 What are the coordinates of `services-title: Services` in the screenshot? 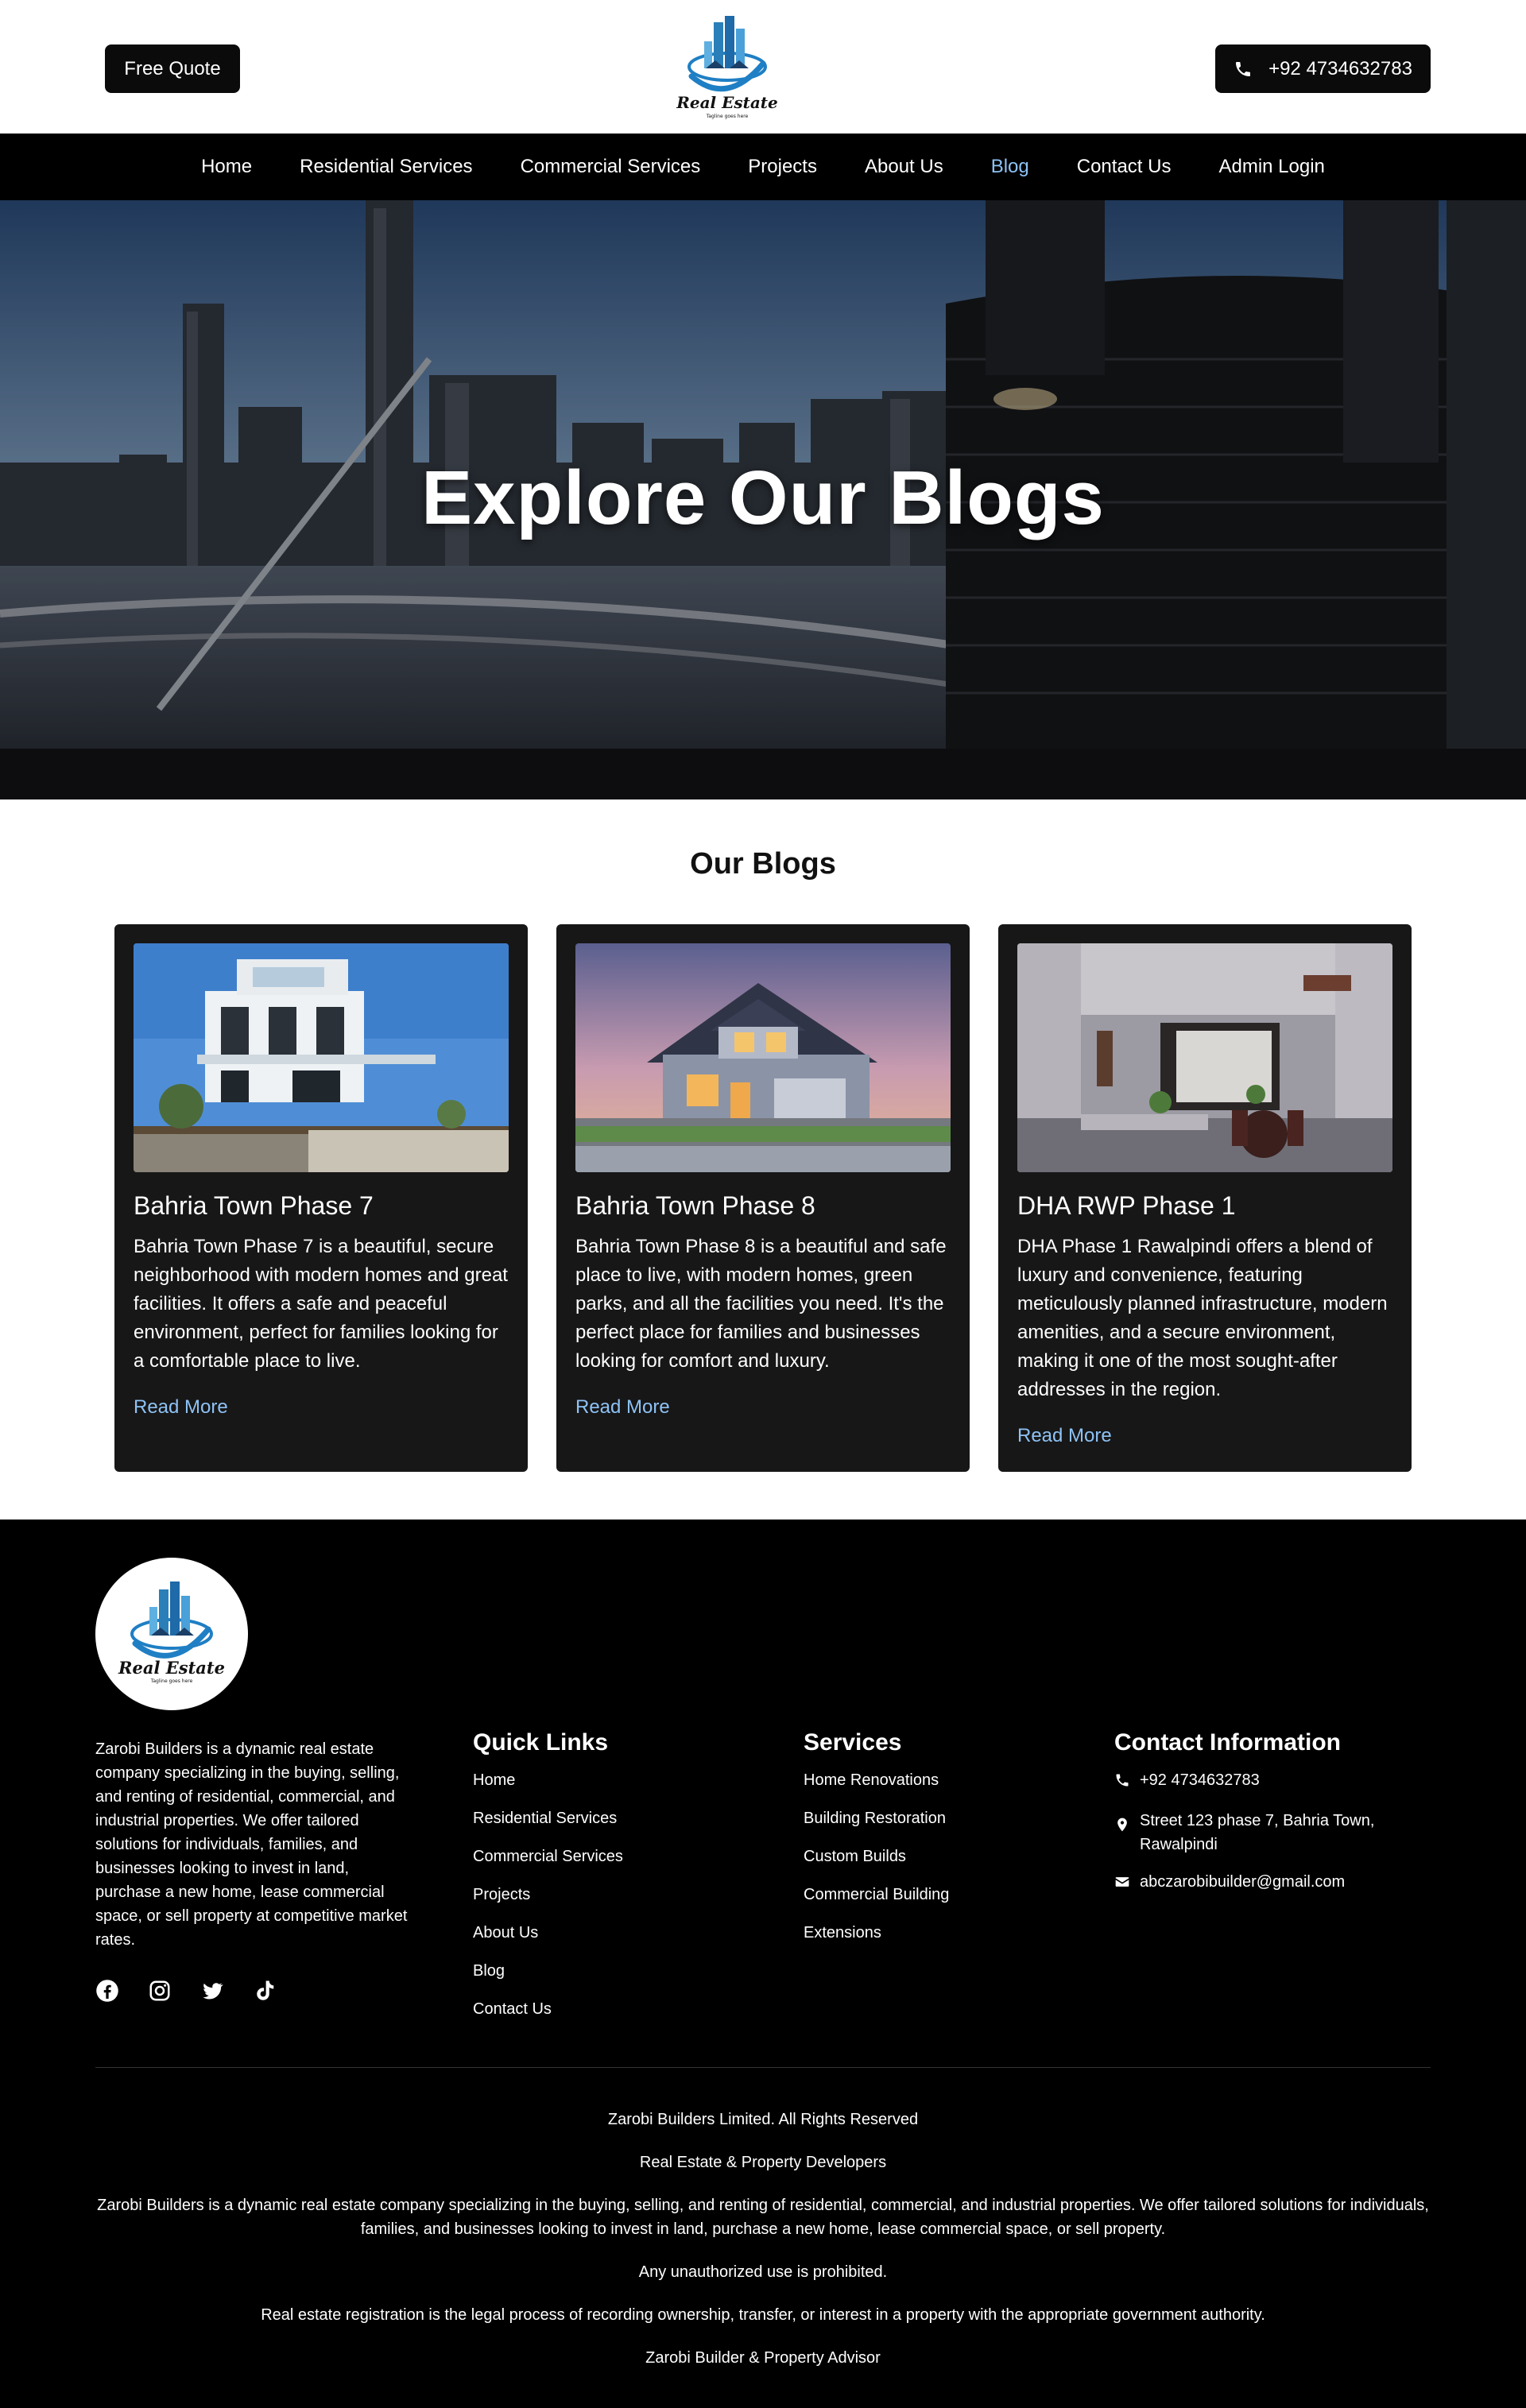 It's located at (853, 1743).